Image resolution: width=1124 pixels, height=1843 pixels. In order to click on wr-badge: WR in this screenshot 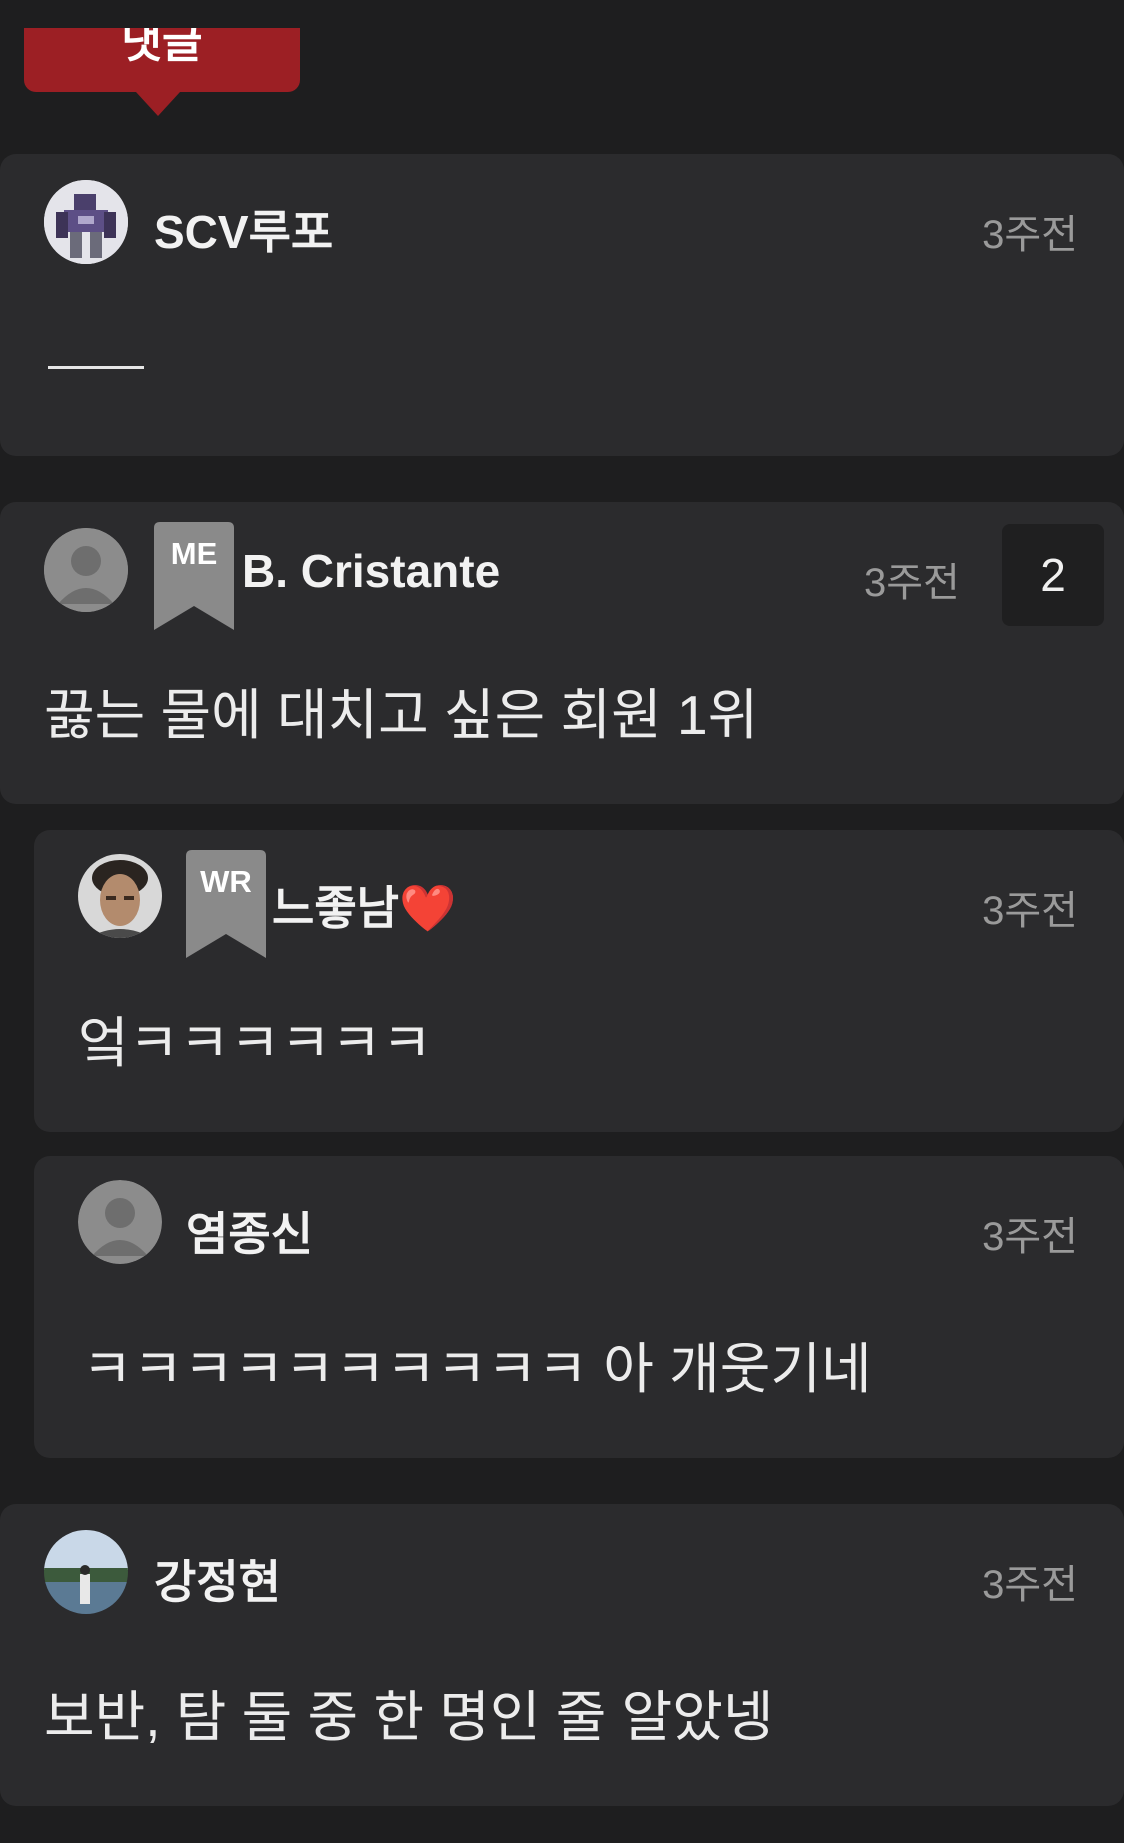, I will do `click(226, 904)`.